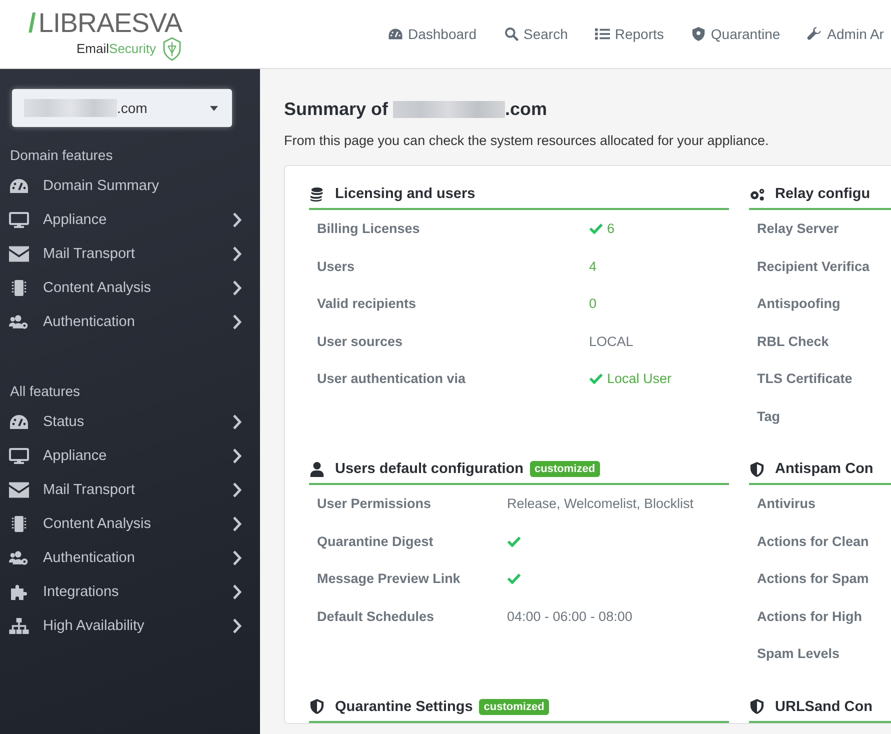 The height and width of the screenshot is (734, 891). Describe the element at coordinates (110, 23) in the screenshot. I see `logo-text: LIBRAESVA` at that location.